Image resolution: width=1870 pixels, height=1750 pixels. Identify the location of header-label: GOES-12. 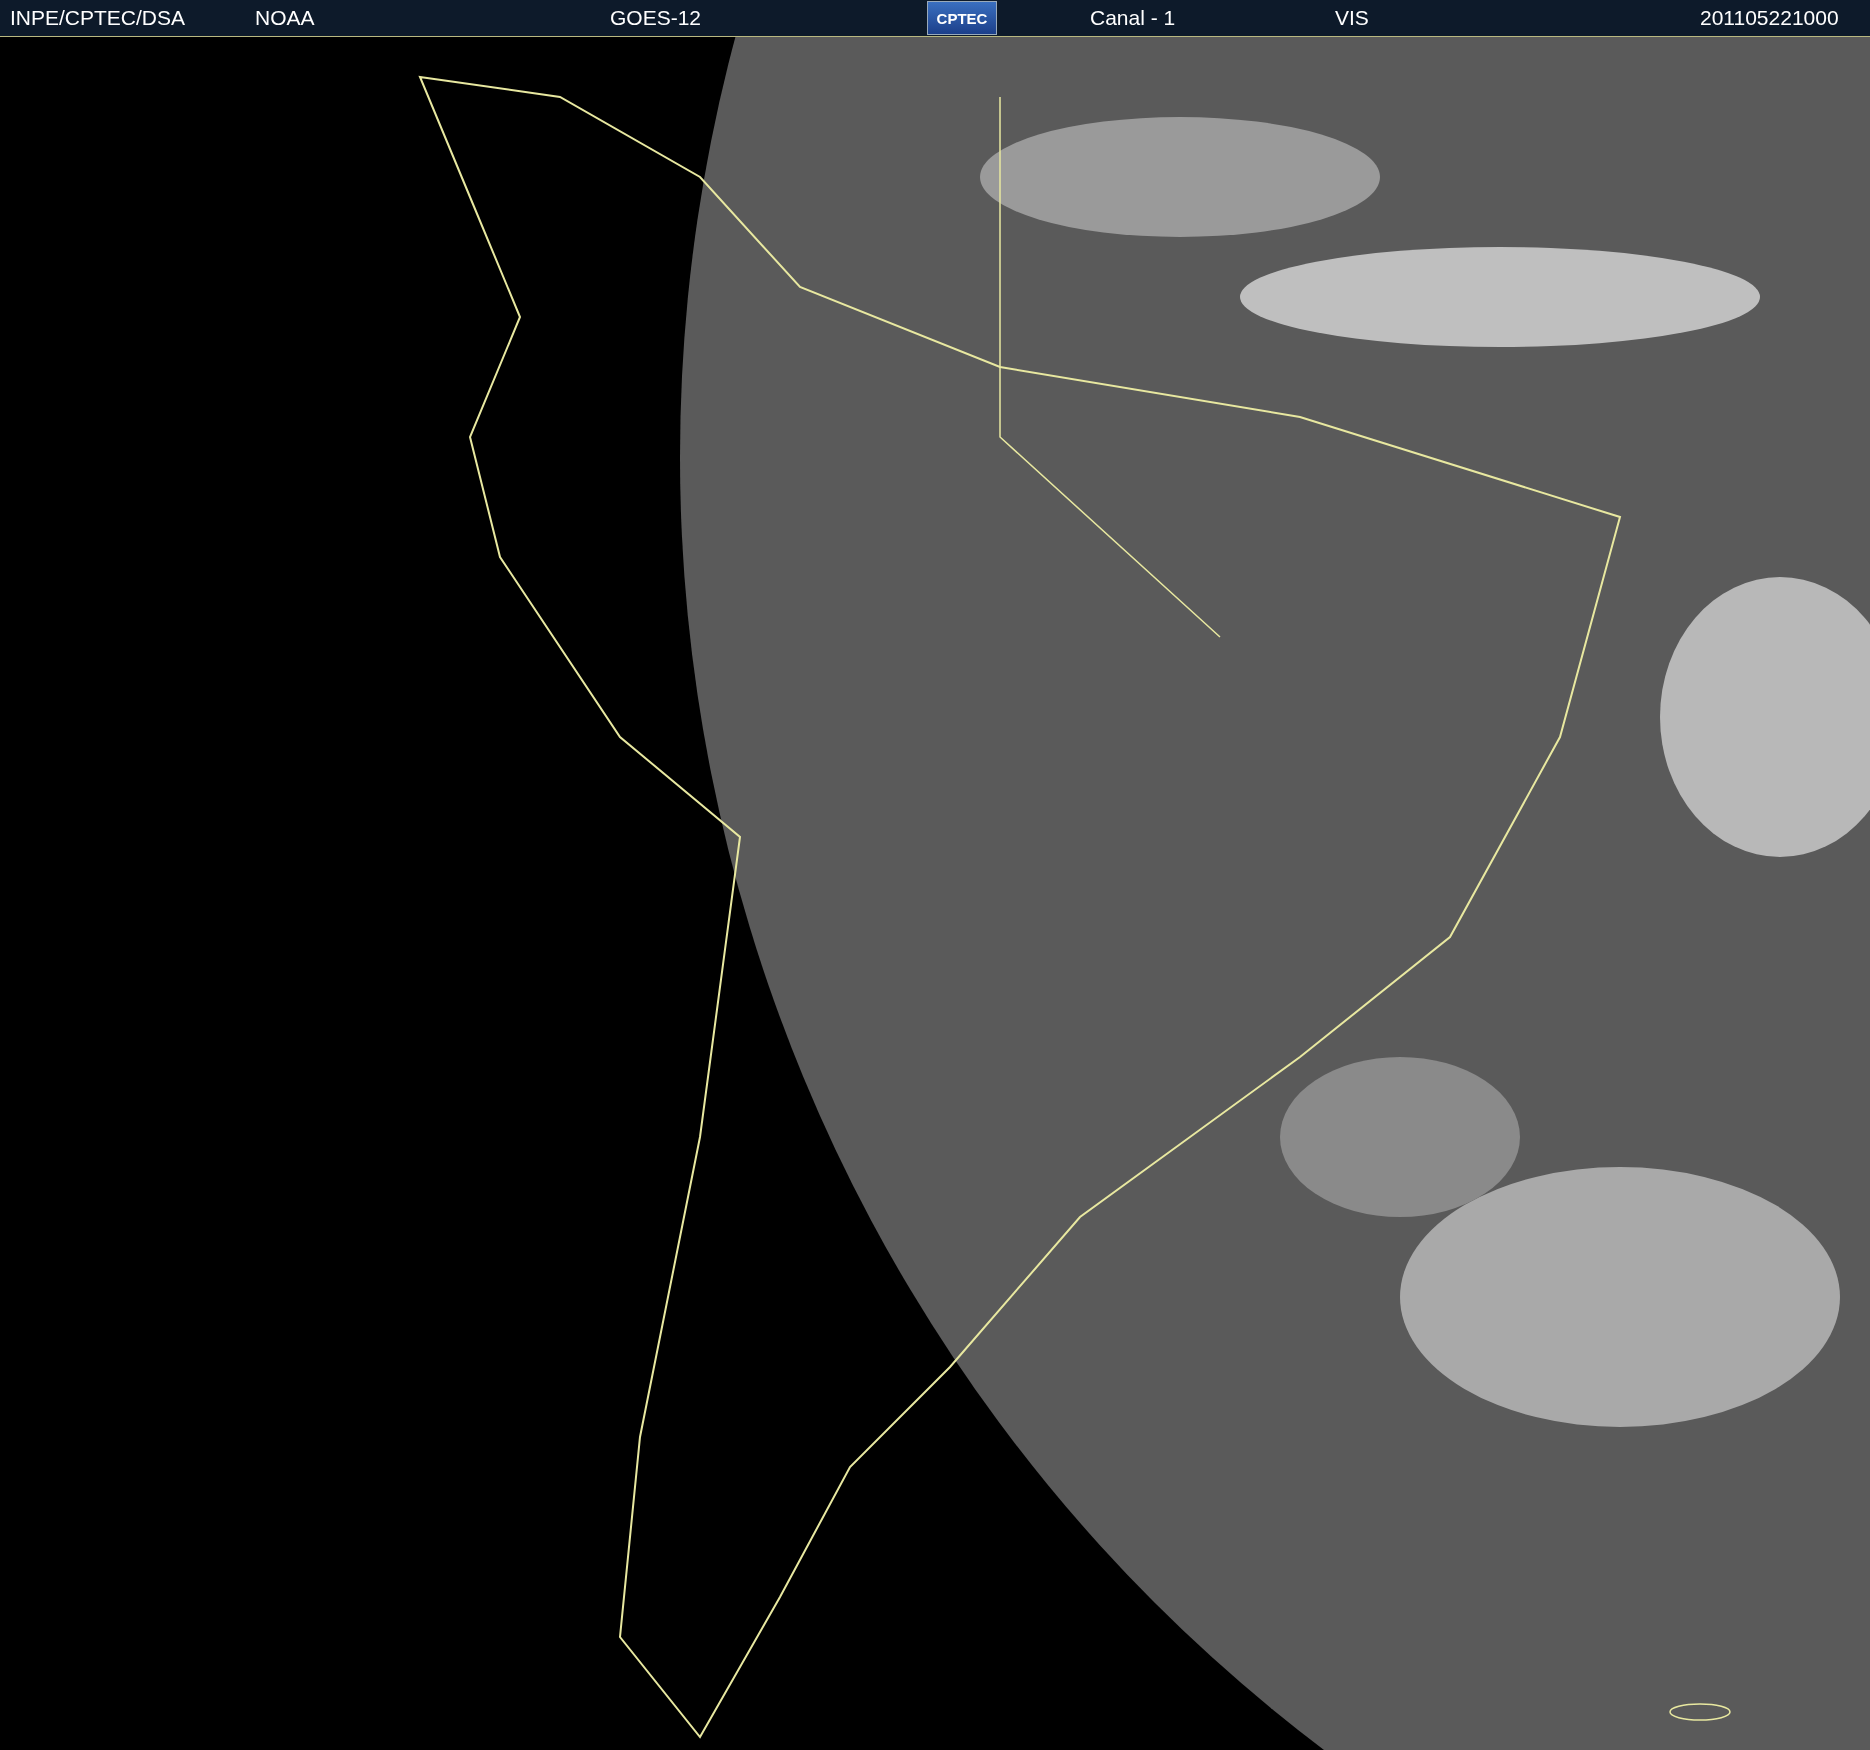
(656, 18).